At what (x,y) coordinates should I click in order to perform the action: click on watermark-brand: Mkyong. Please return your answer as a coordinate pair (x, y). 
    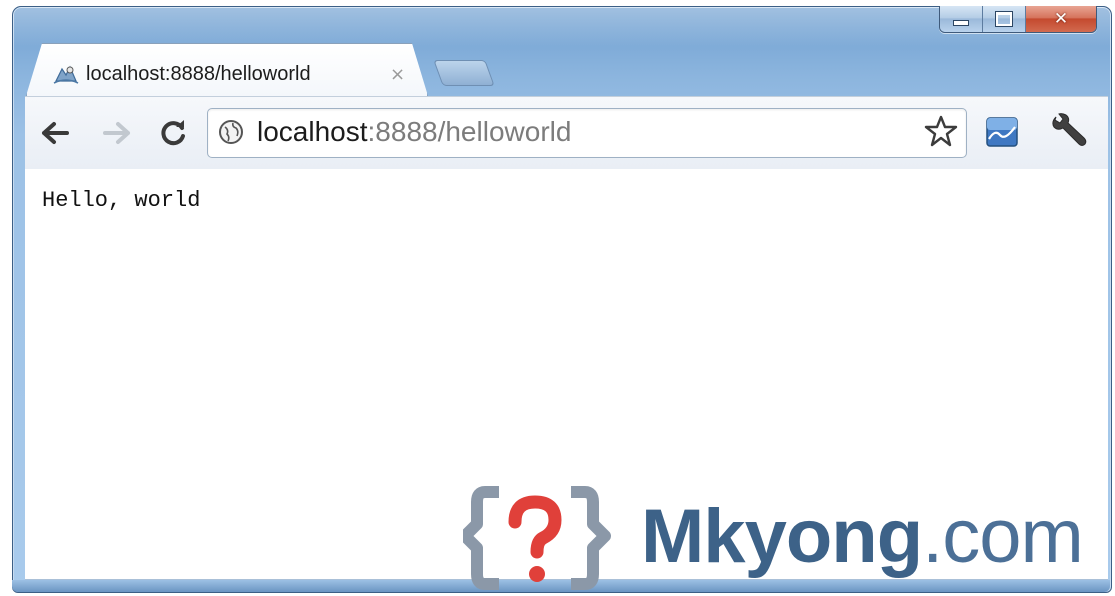
    Looking at the image, I should click on (782, 536).